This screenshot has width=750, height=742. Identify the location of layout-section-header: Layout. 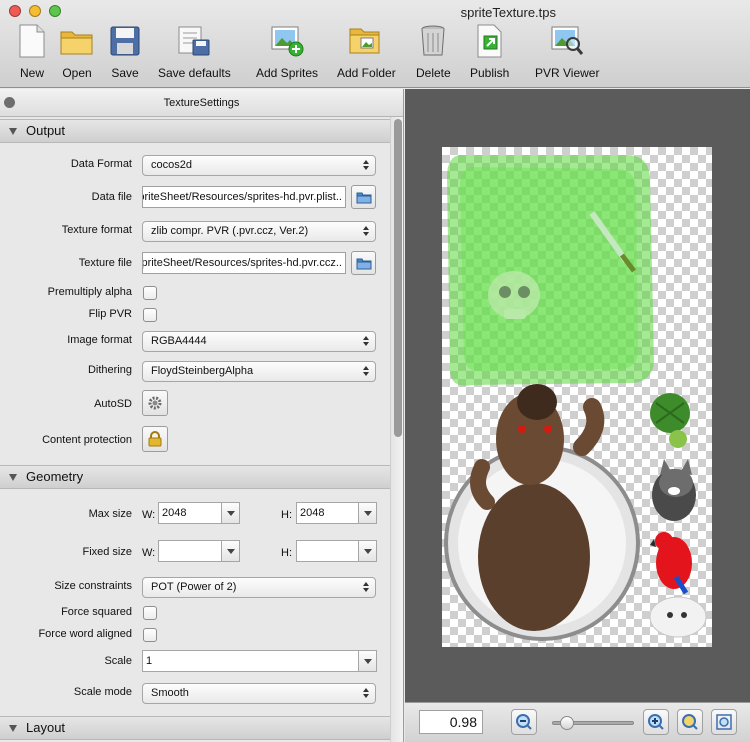
(195, 728).